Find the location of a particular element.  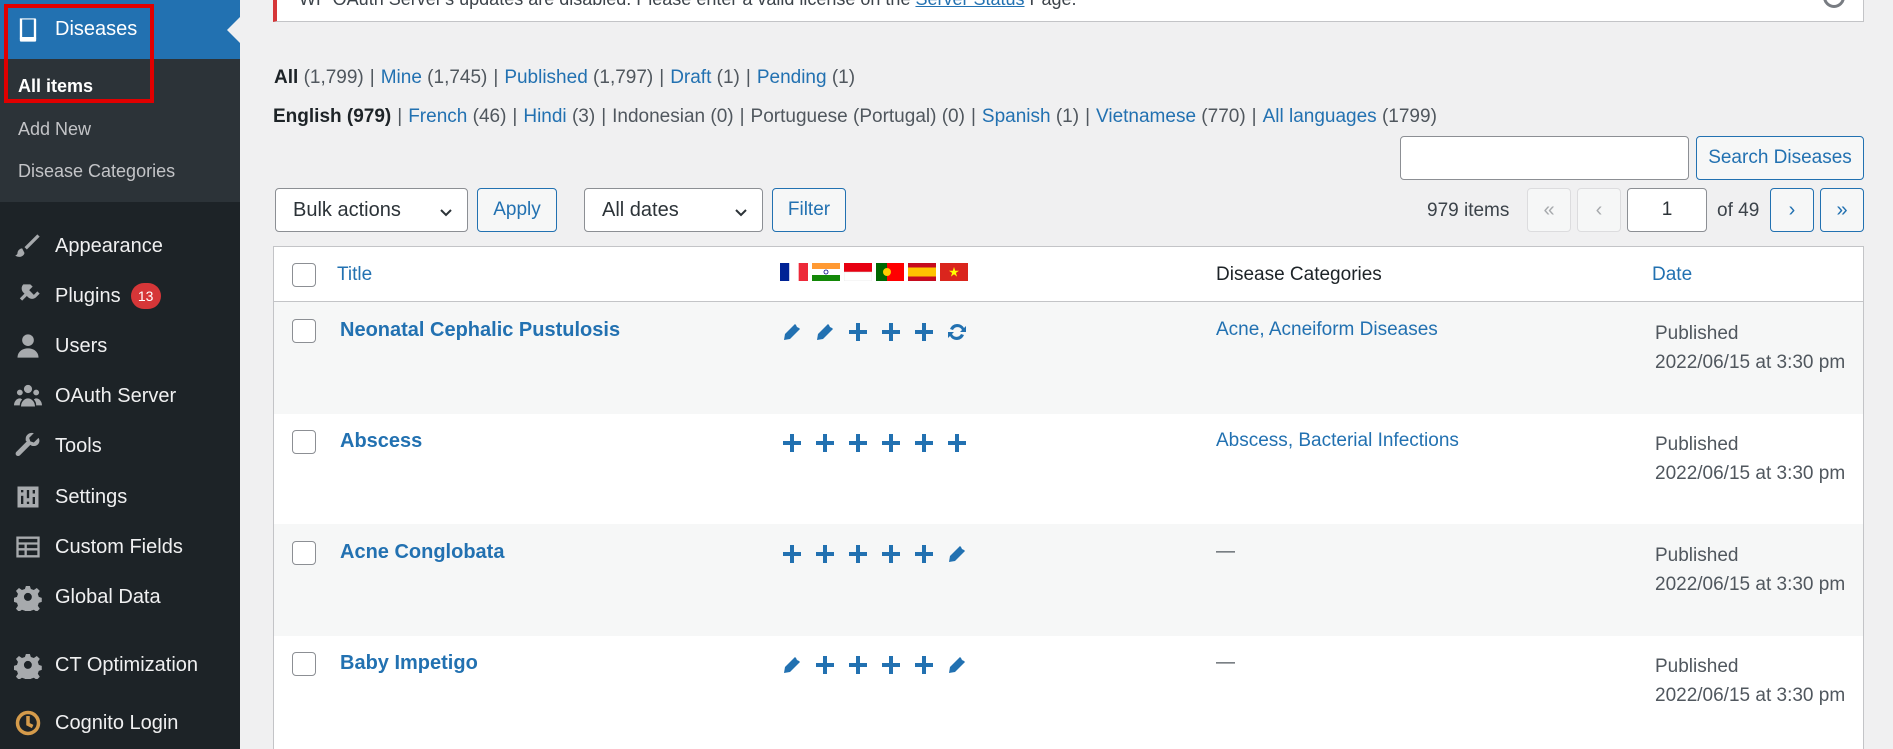

server-status-link: Server Status is located at coordinates (969, 4).